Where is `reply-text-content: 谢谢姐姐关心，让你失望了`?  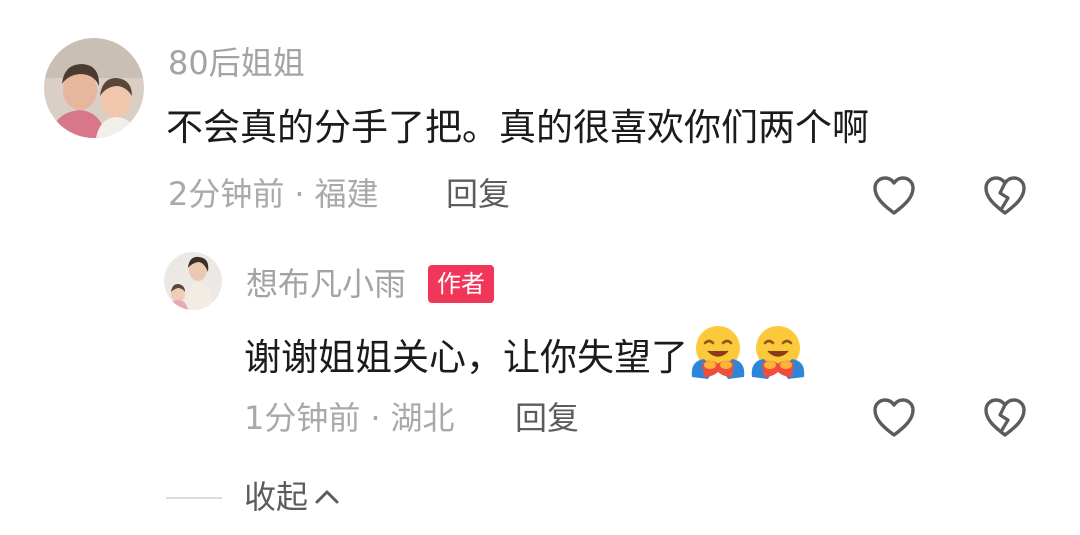
reply-text-content: 谢谢姐姐关心，让你失望了 is located at coordinates (466, 357).